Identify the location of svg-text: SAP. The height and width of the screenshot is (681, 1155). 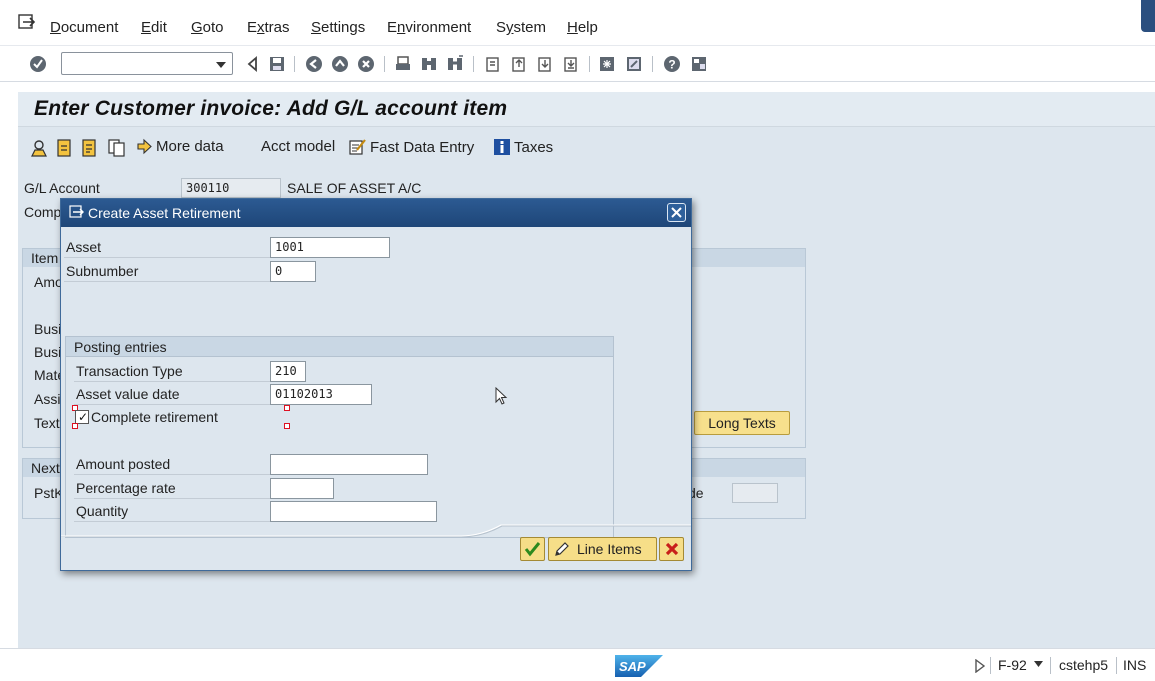
(632, 666).